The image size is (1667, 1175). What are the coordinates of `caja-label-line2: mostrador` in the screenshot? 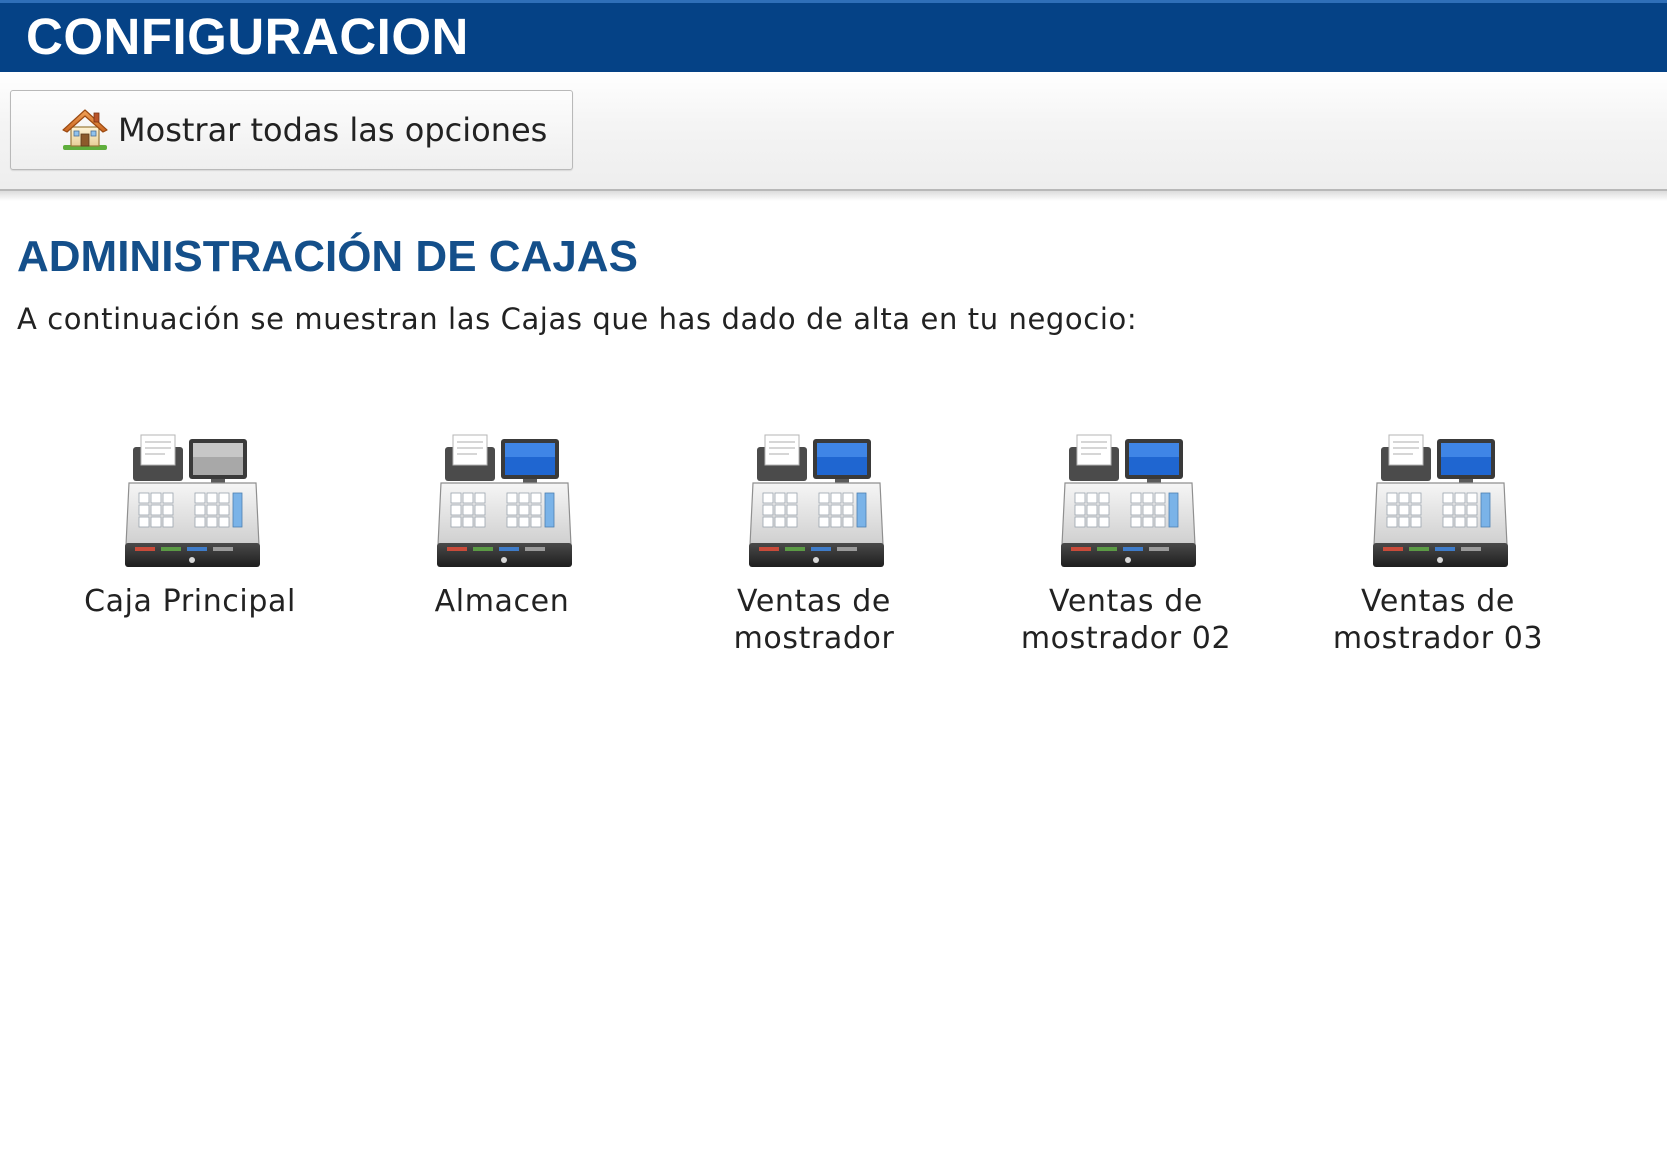 It's located at (814, 638).